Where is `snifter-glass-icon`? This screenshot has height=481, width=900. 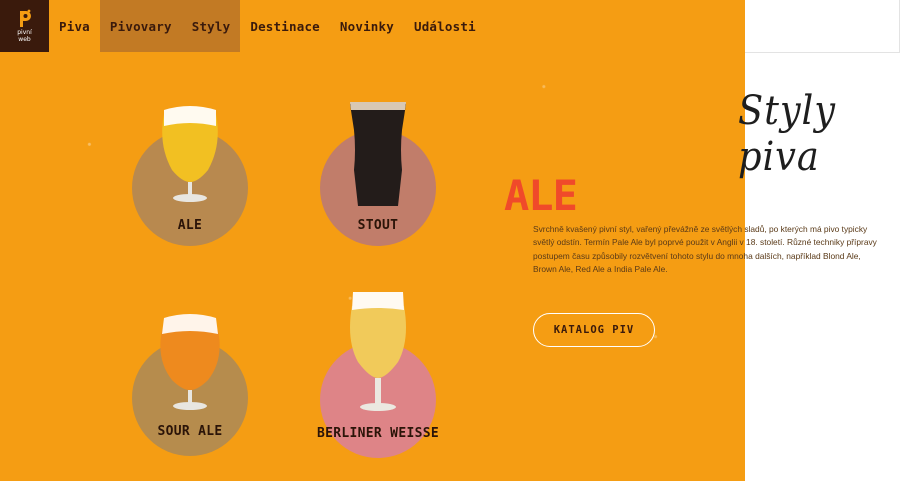 snifter-glass-icon is located at coordinates (190, 362).